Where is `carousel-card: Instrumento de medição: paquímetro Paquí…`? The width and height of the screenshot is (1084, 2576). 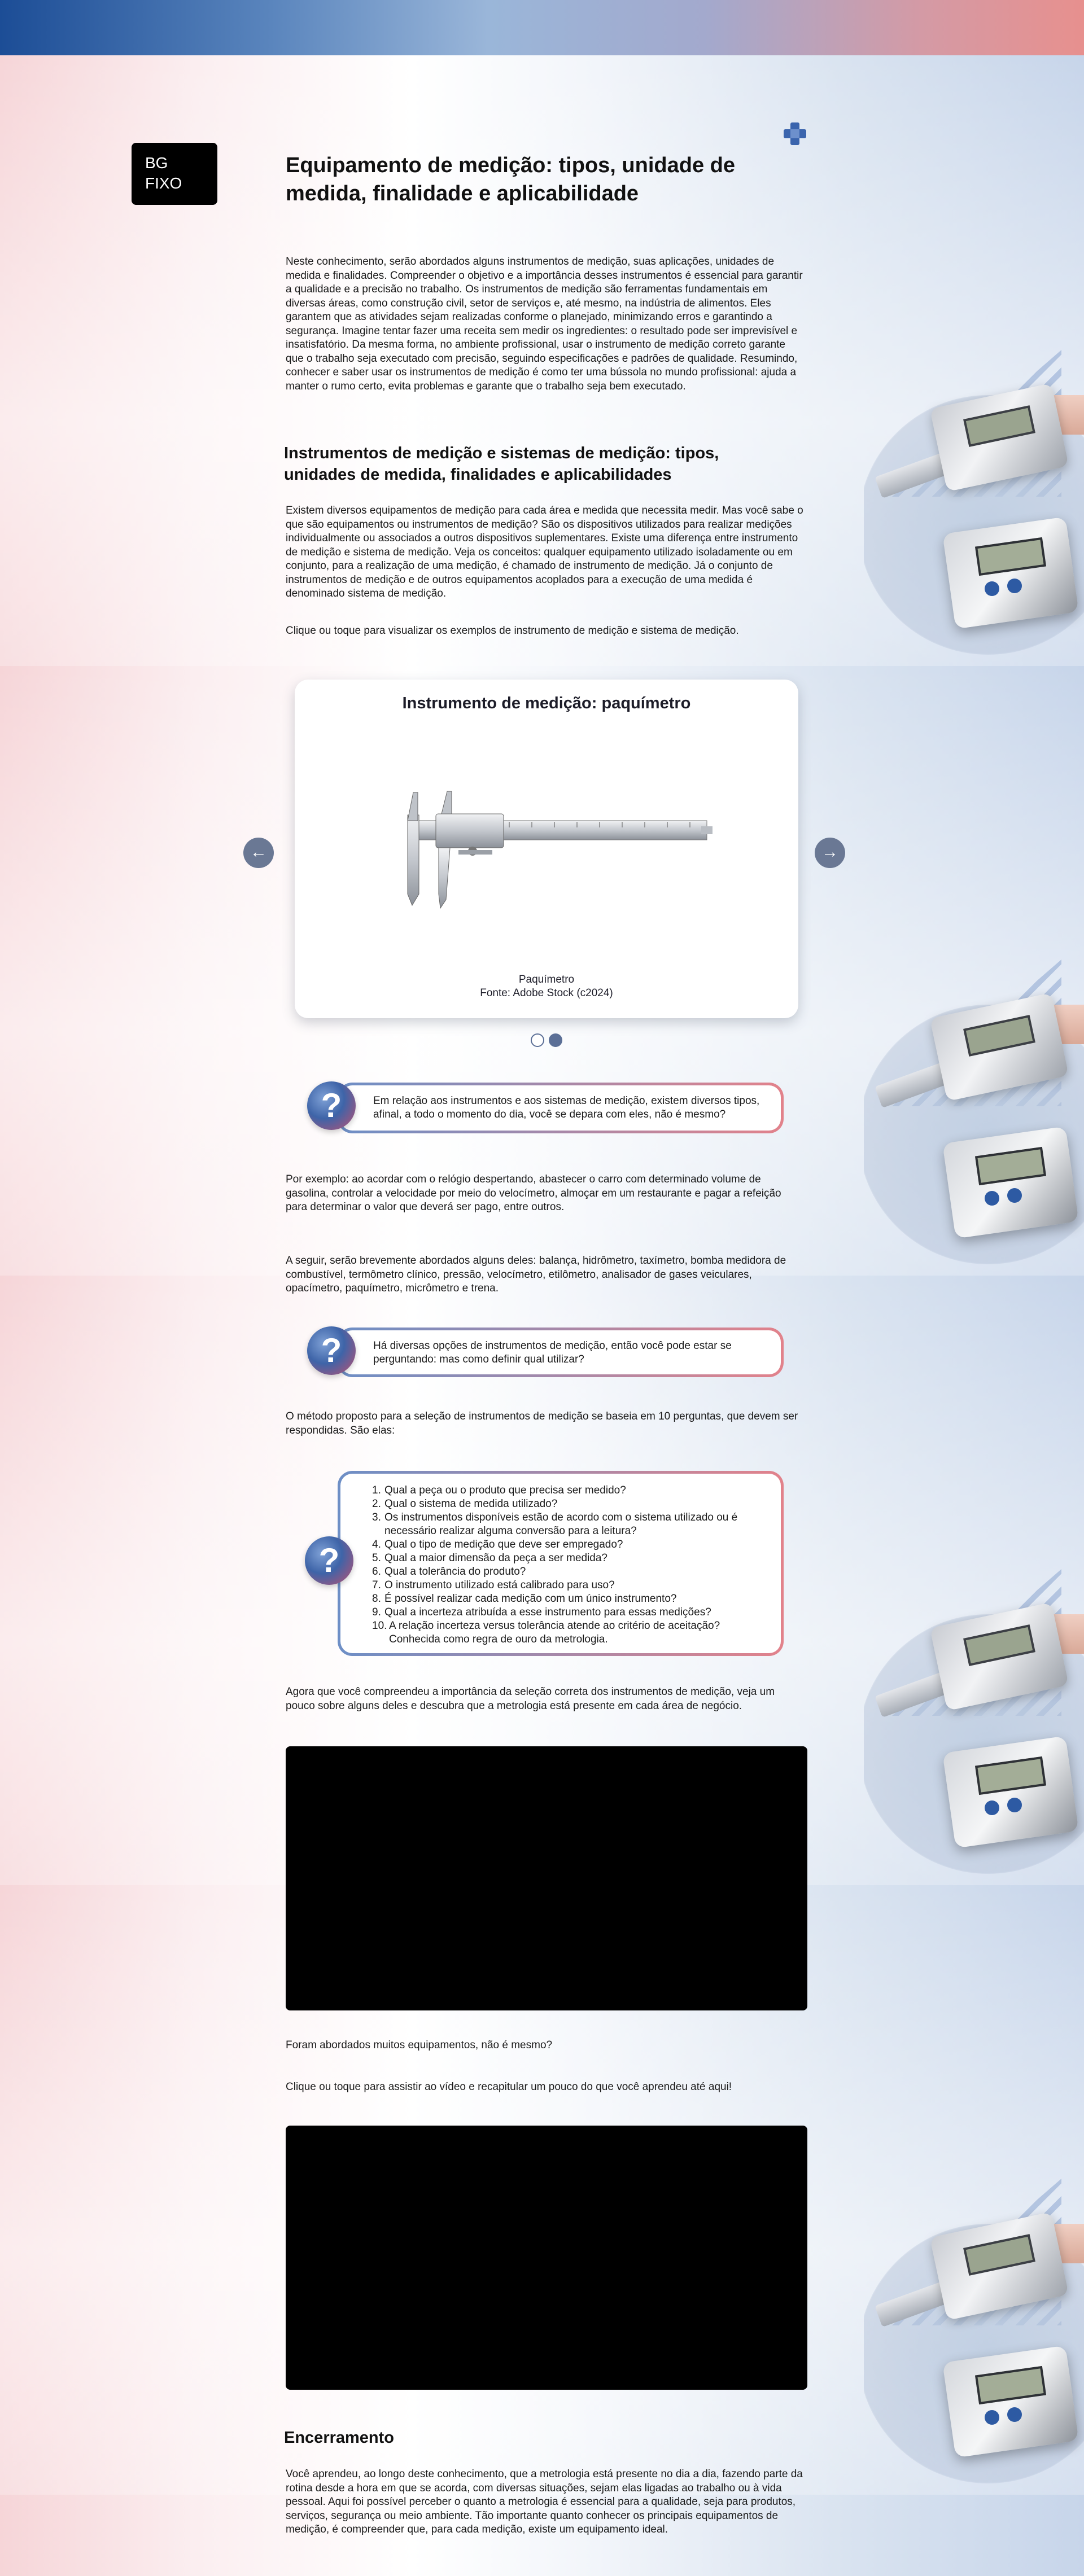 carousel-card: Instrumento de medição: paquímetro Paquí… is located at coordinates (546, 849).